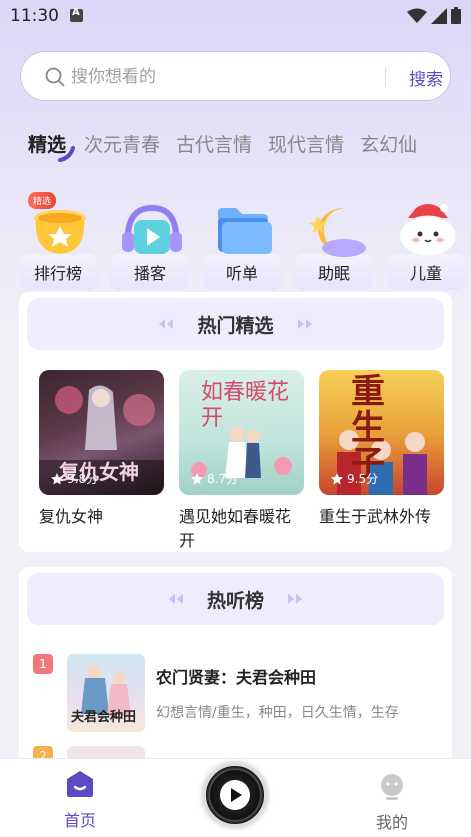 The width and height of the screenshot is (471, 837). I want to click on book-cover: 如春暖花开 8.7分, so click(241, 432).